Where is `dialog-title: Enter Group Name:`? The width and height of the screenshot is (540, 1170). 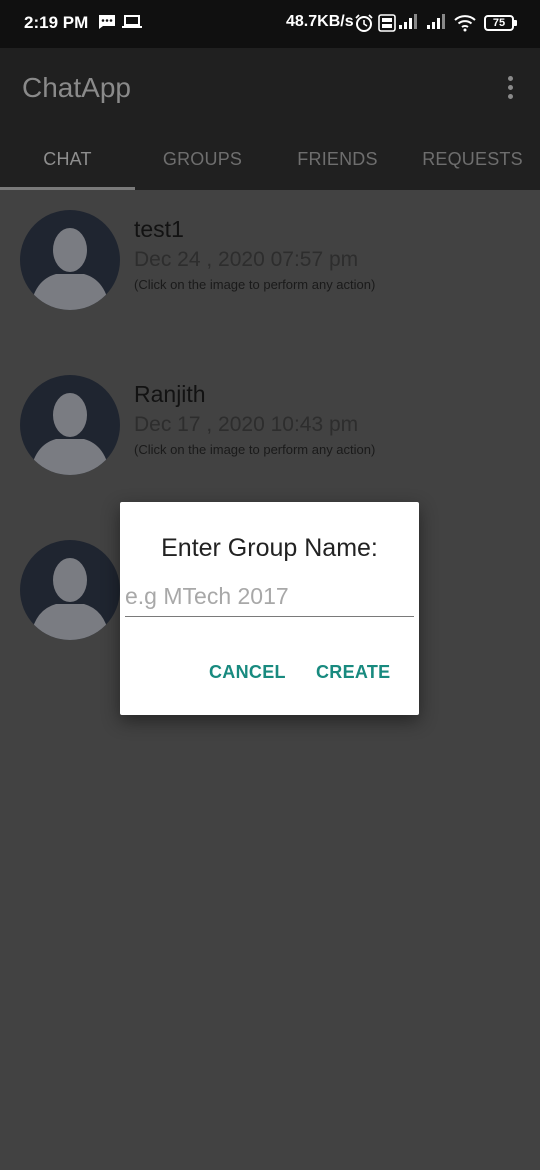 dialog-title: Enter Group Name: is located at coordinates (269, 548).